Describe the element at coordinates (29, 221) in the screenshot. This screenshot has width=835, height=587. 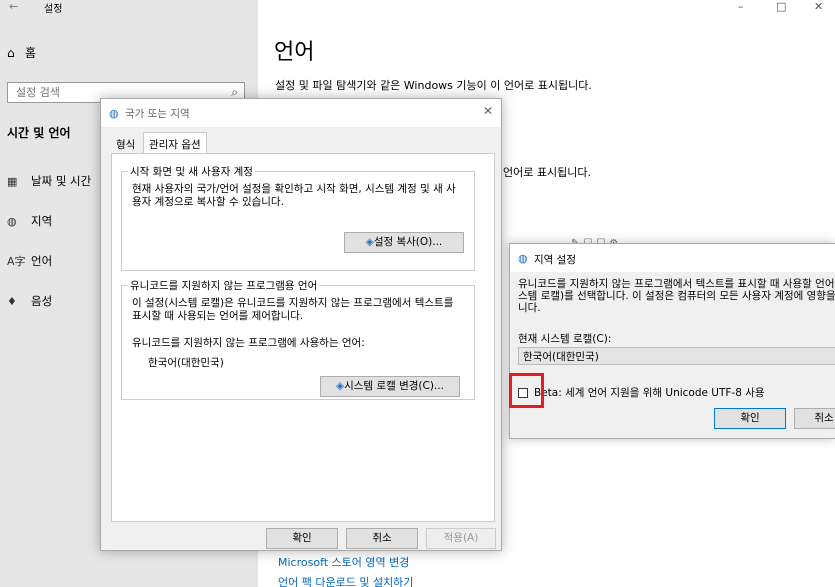
I see `sidebar-item-region: ◍ 지역` at that location.